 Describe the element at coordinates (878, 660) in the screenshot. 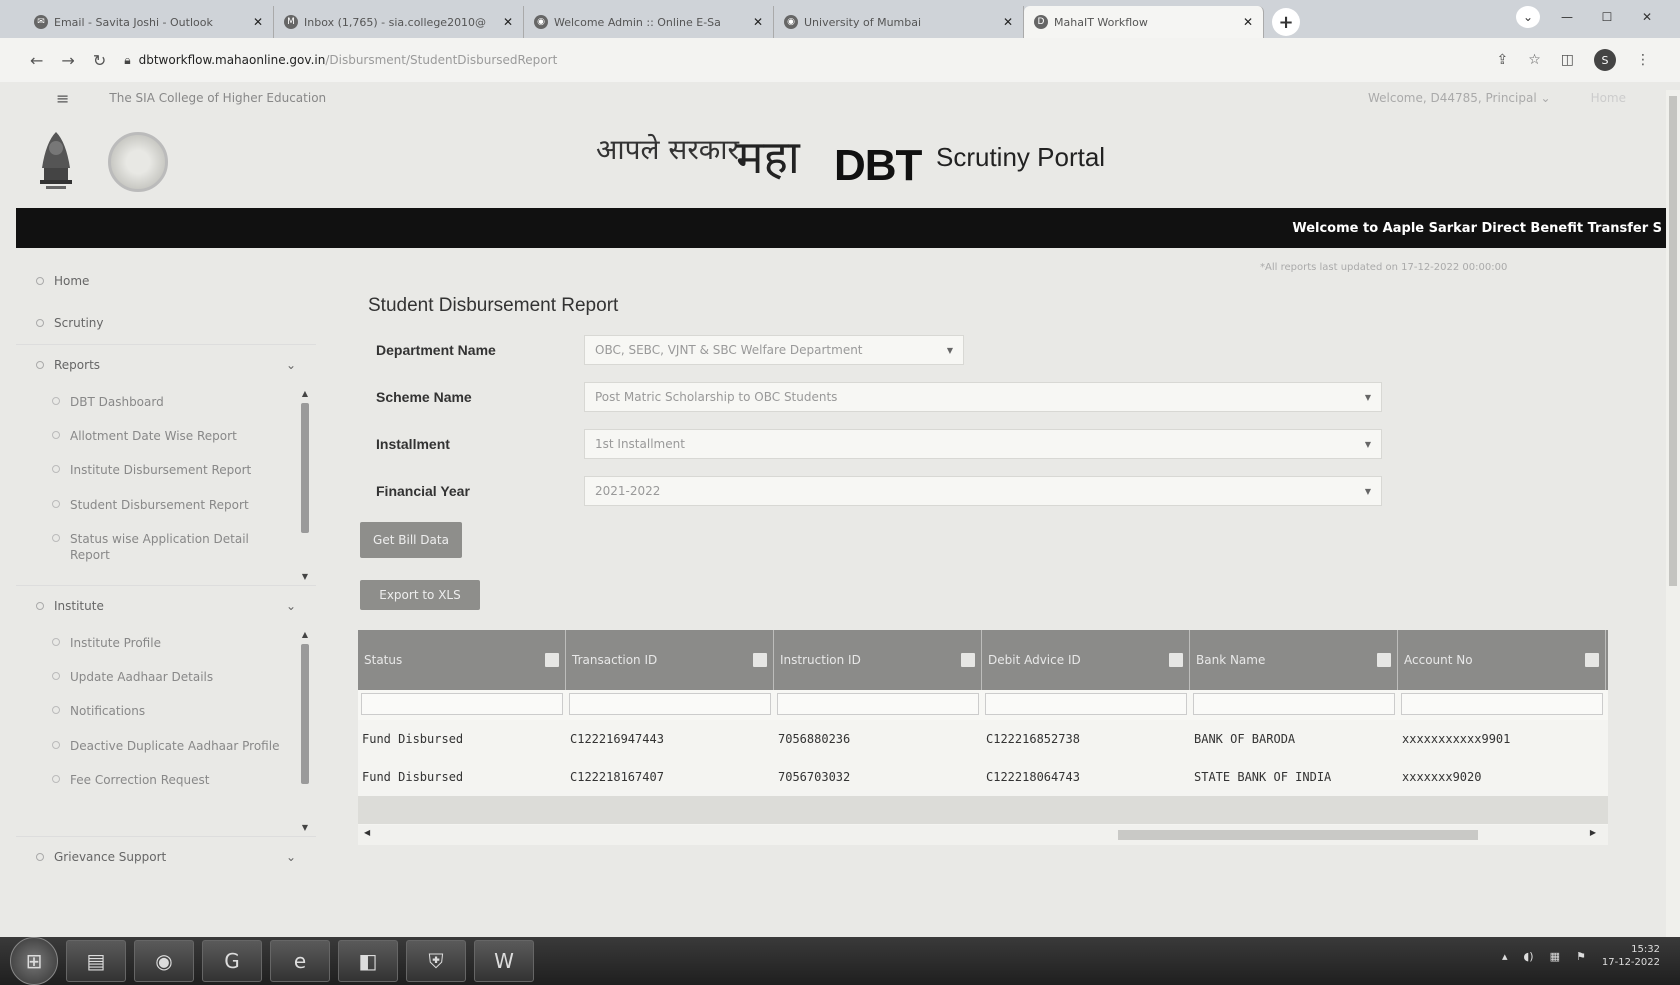

I see `column-header-instruction-id: Instruction ID` at that location.